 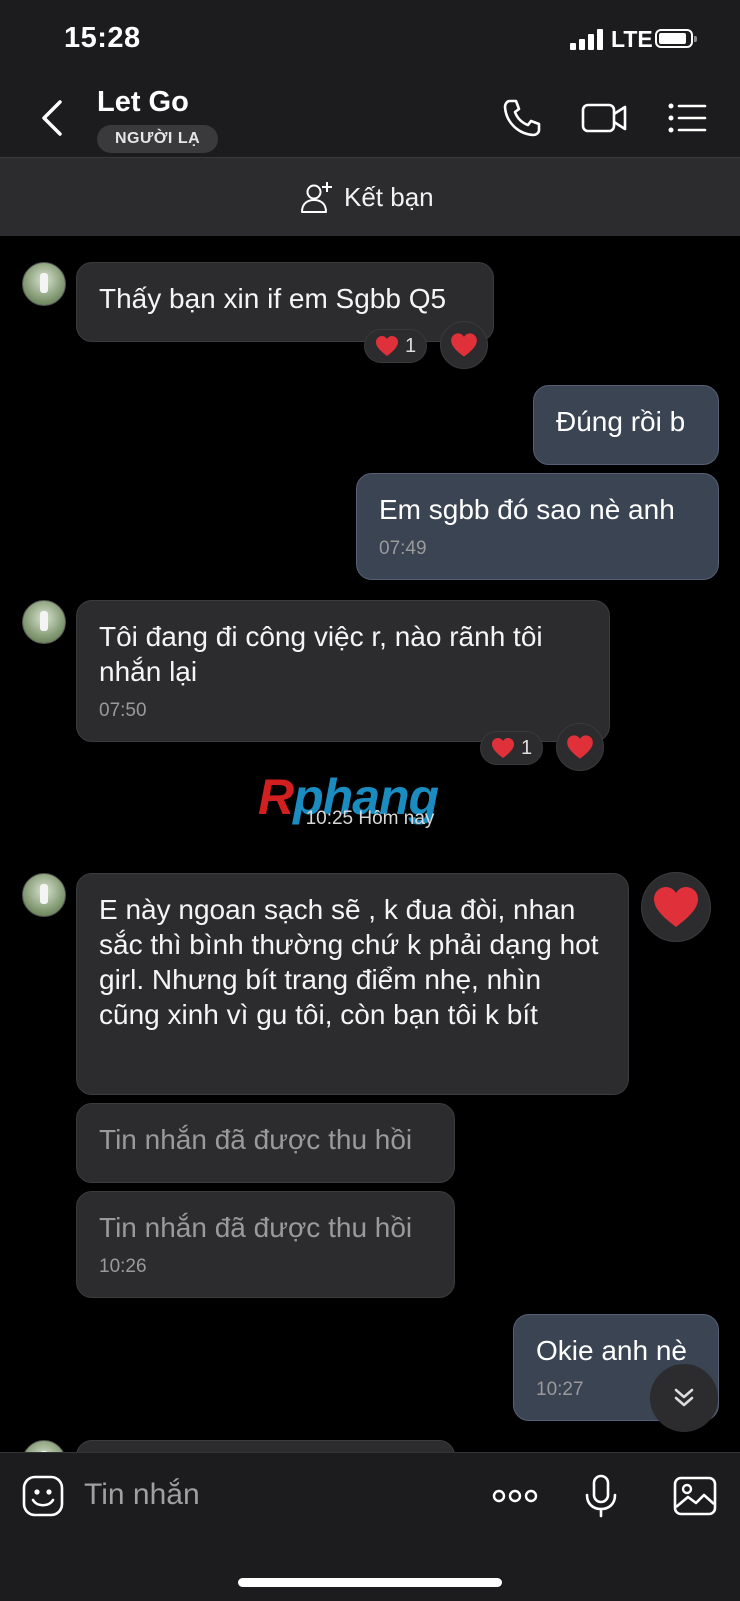 What do you see at coordinates (102, 38) in the screenshot?
I see `status-time: 15:28` at bounding box center [102, 38].